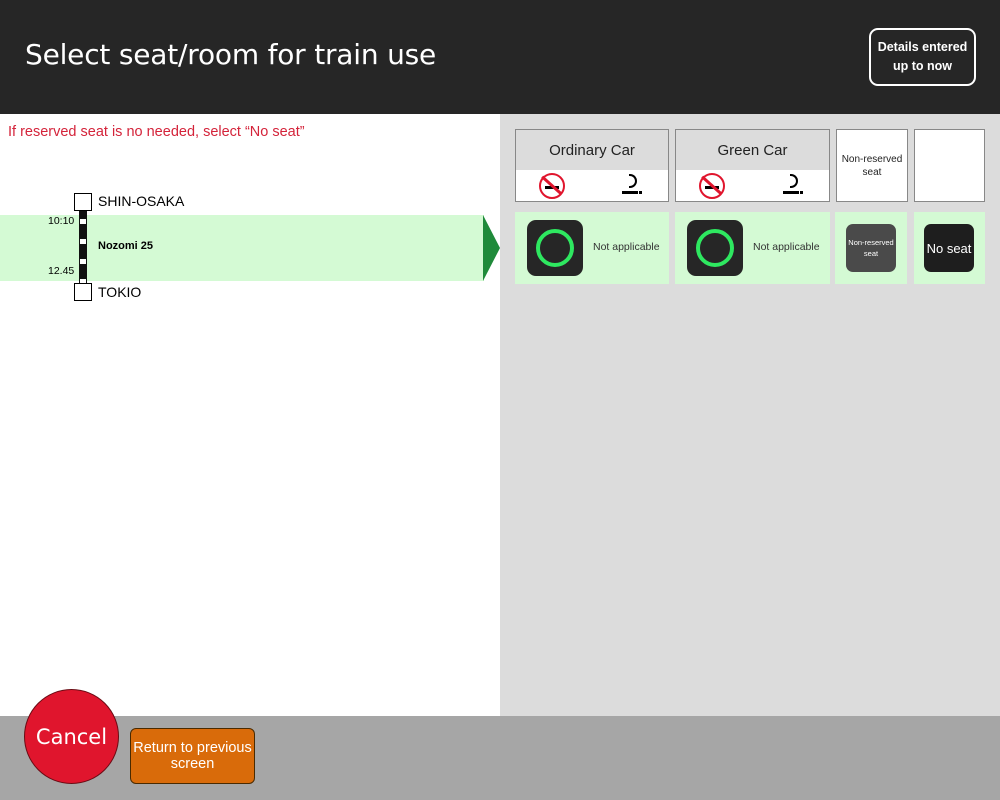 This screenshot has width=1000, height=800. I want to click on rail-line-icon, so click(83, 247).